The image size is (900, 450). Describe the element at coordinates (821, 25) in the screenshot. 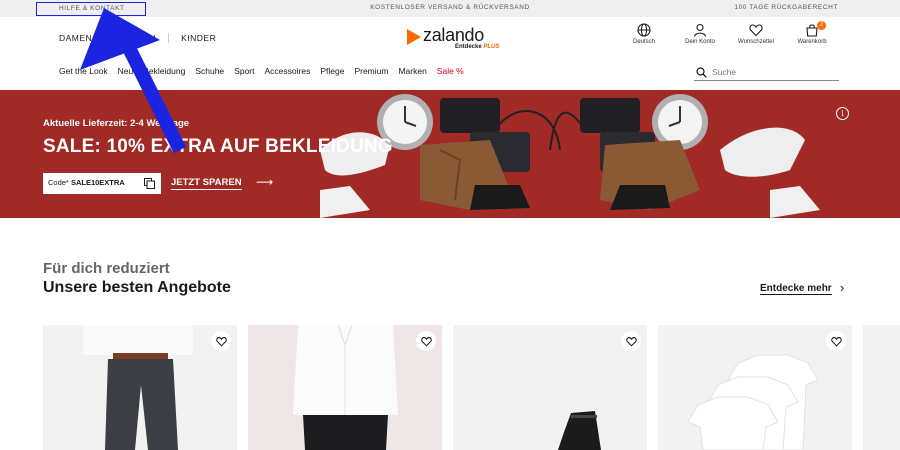

I see `cart-count-badge: 2` at that location.